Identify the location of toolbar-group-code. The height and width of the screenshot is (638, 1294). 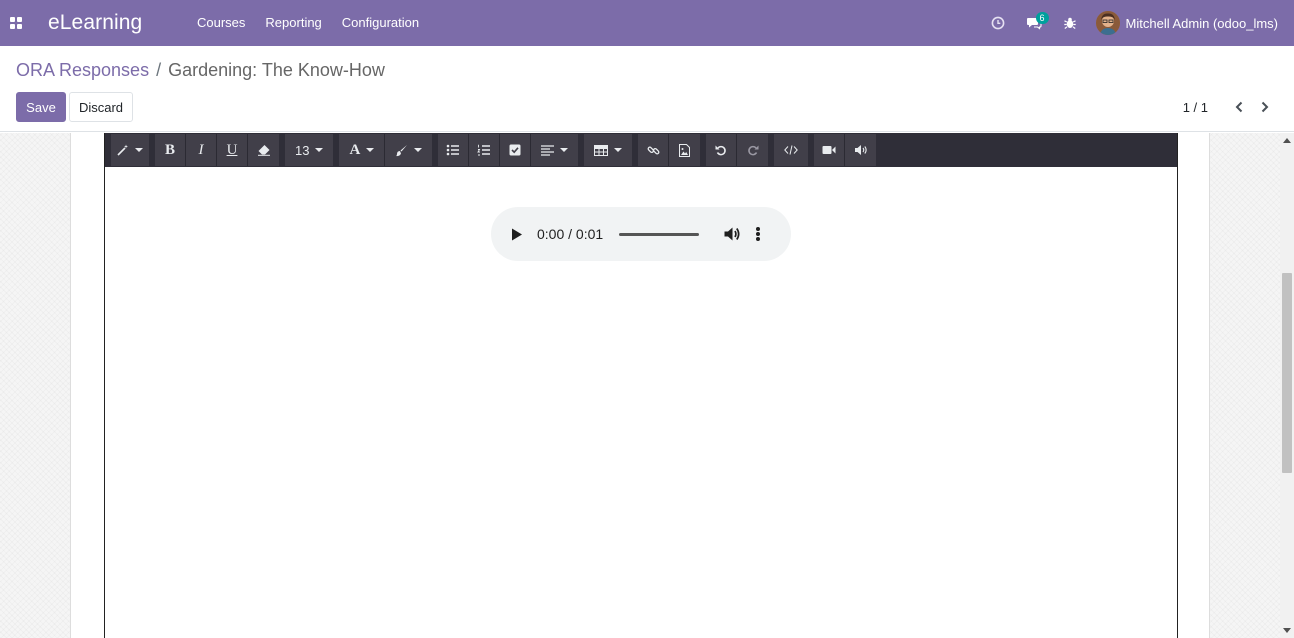
(791, 150).